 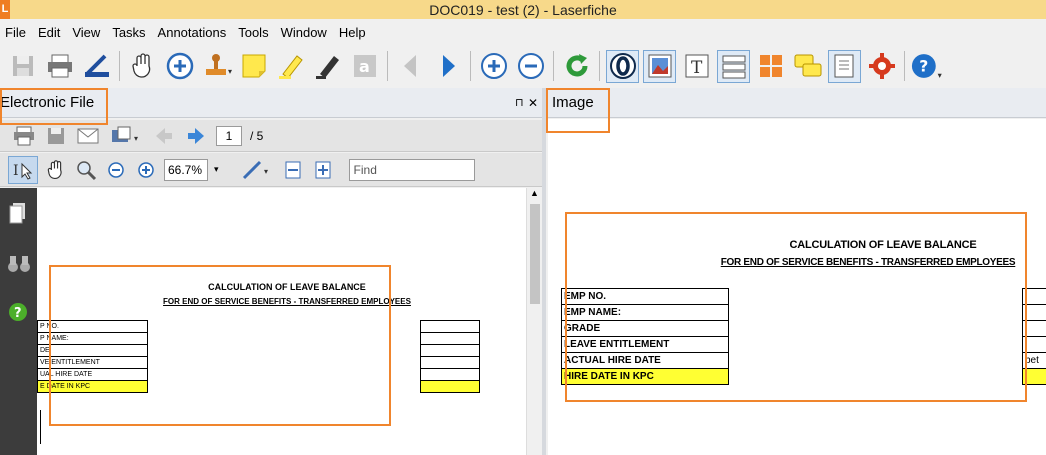 What do you see at coordinates (881, 66) in the screenshot?
I see `settings-icon` at bounding box center [881, 66].